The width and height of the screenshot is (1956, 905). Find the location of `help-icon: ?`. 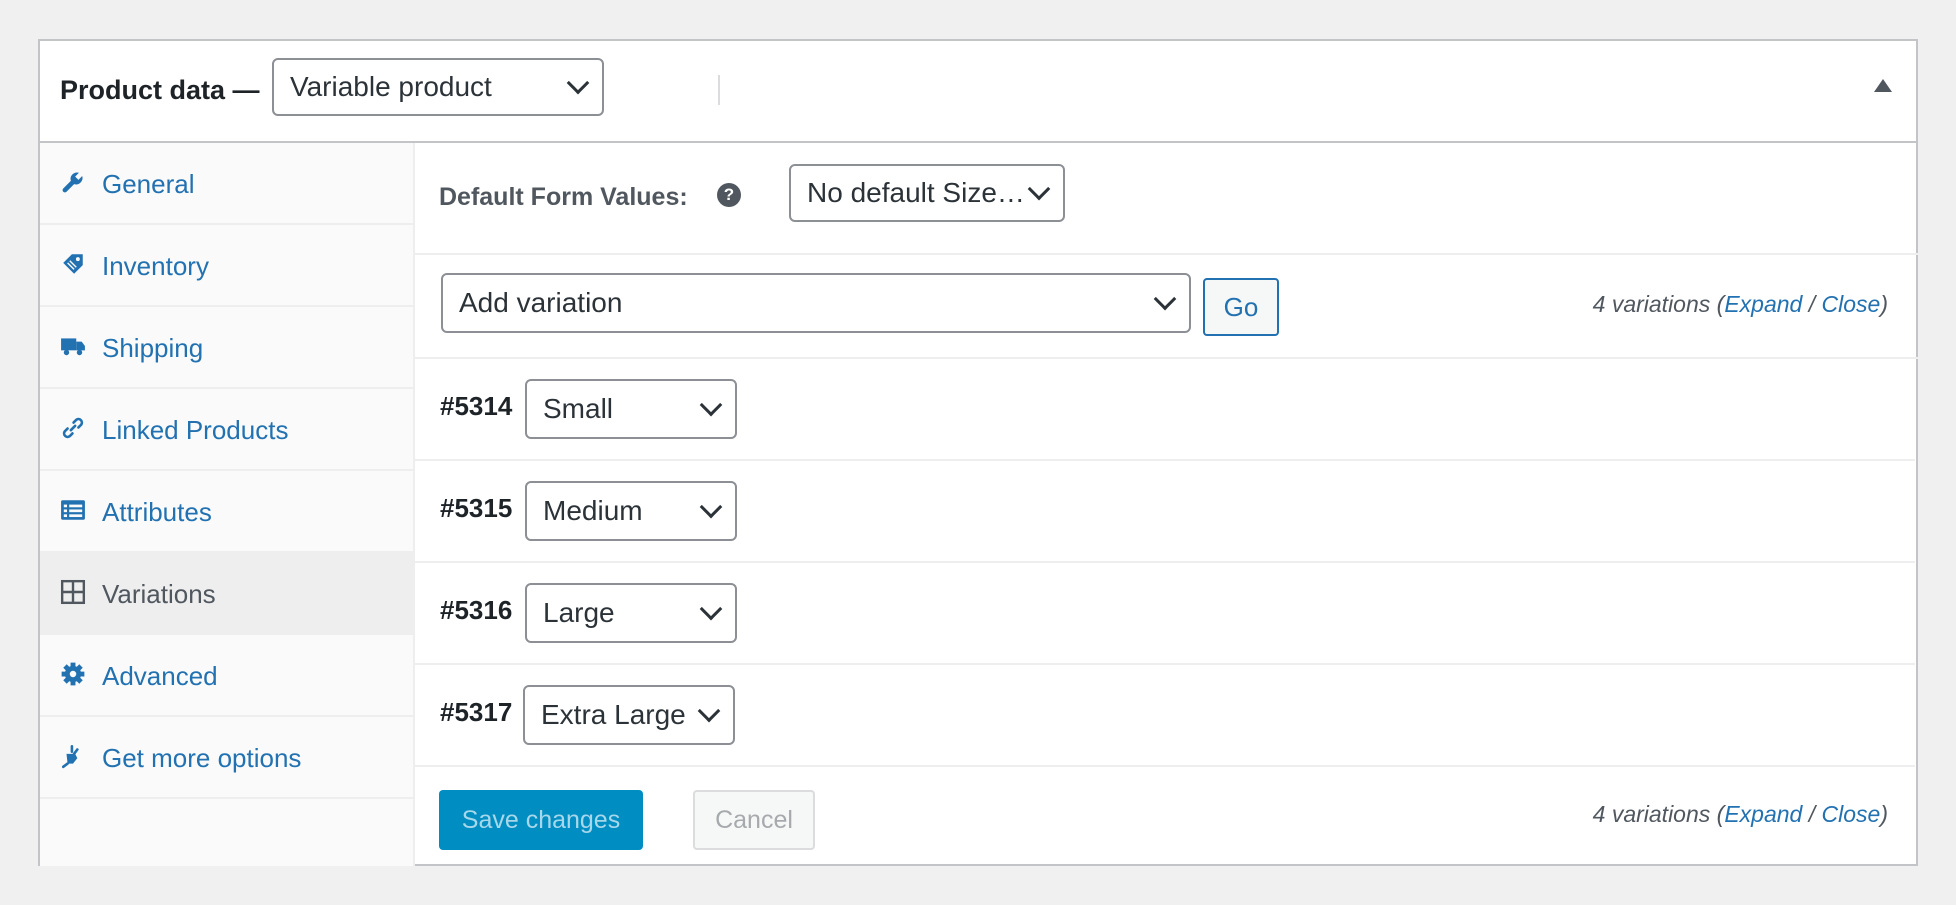

help-icon: ? is located at coordinates (729, 195).